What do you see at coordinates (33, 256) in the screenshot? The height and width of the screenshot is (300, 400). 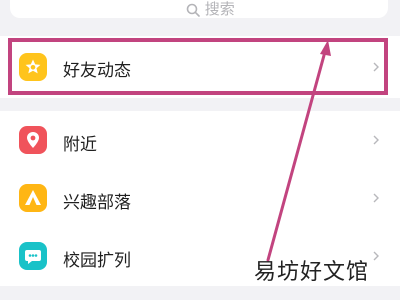 I see `campus-chat-icon` at bounding box center [33, 256].